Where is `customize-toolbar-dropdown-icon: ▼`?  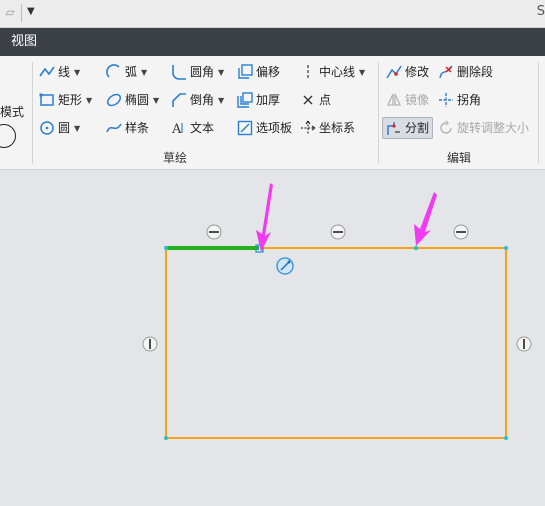 customize-toolbar-dropdown-icon: ▼ is located at coordinates (31, 12).